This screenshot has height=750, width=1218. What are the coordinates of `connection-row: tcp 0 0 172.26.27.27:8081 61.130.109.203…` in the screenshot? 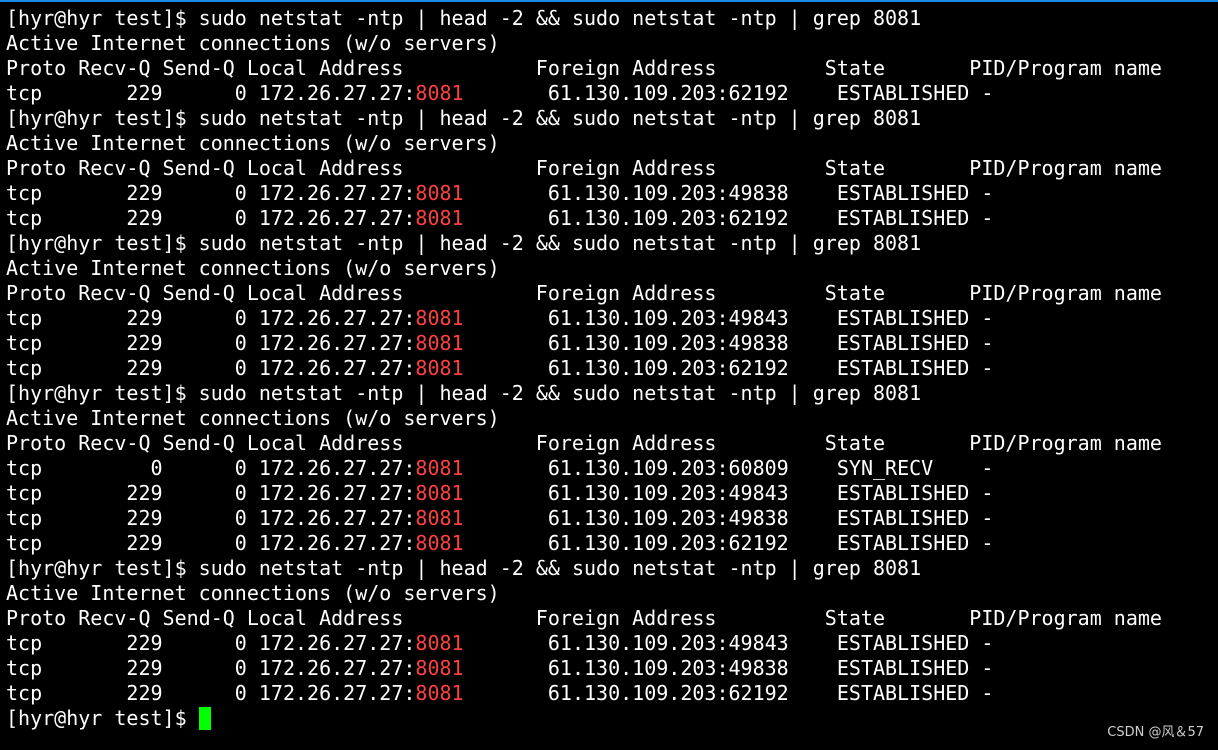 It's located at (612, 468).